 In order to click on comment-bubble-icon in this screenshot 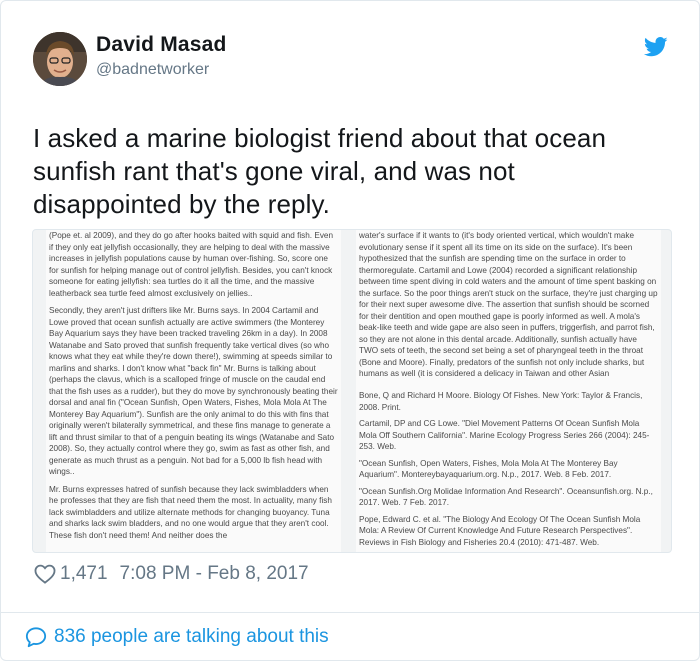, I will do `click(36, 637)`.